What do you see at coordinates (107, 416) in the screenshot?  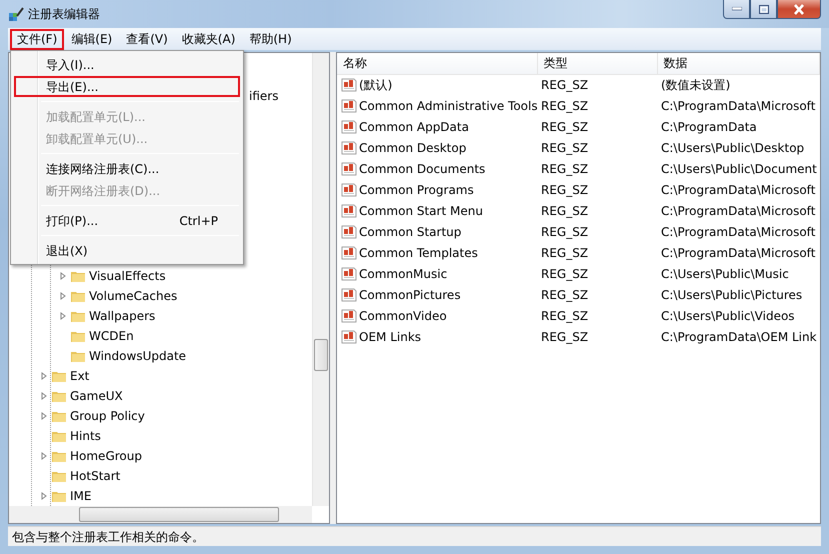 I see `tree-item: Group Policy` at bounding box center [107, 416].